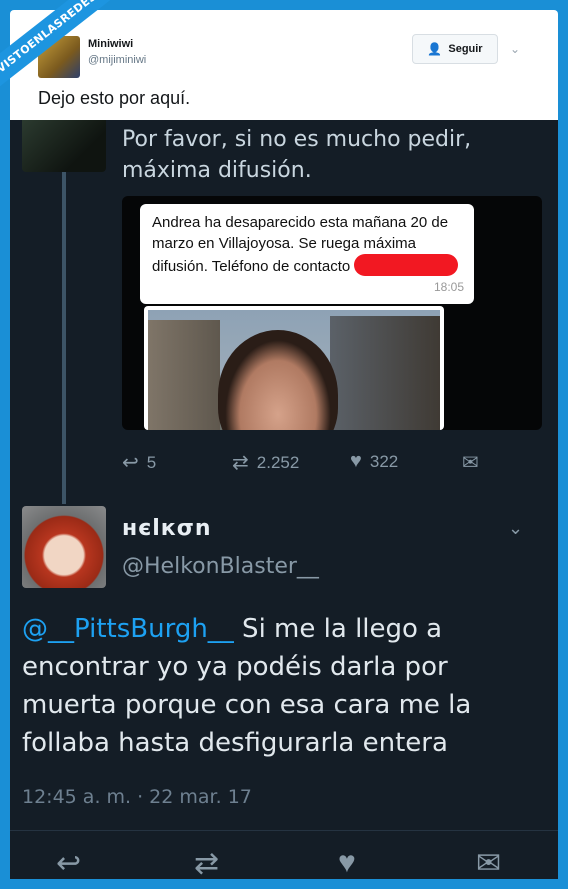 Image resolution: width=568 pixels, height=889 pixels. I want to click on retweet-count: 2.252, so click(278, 462).